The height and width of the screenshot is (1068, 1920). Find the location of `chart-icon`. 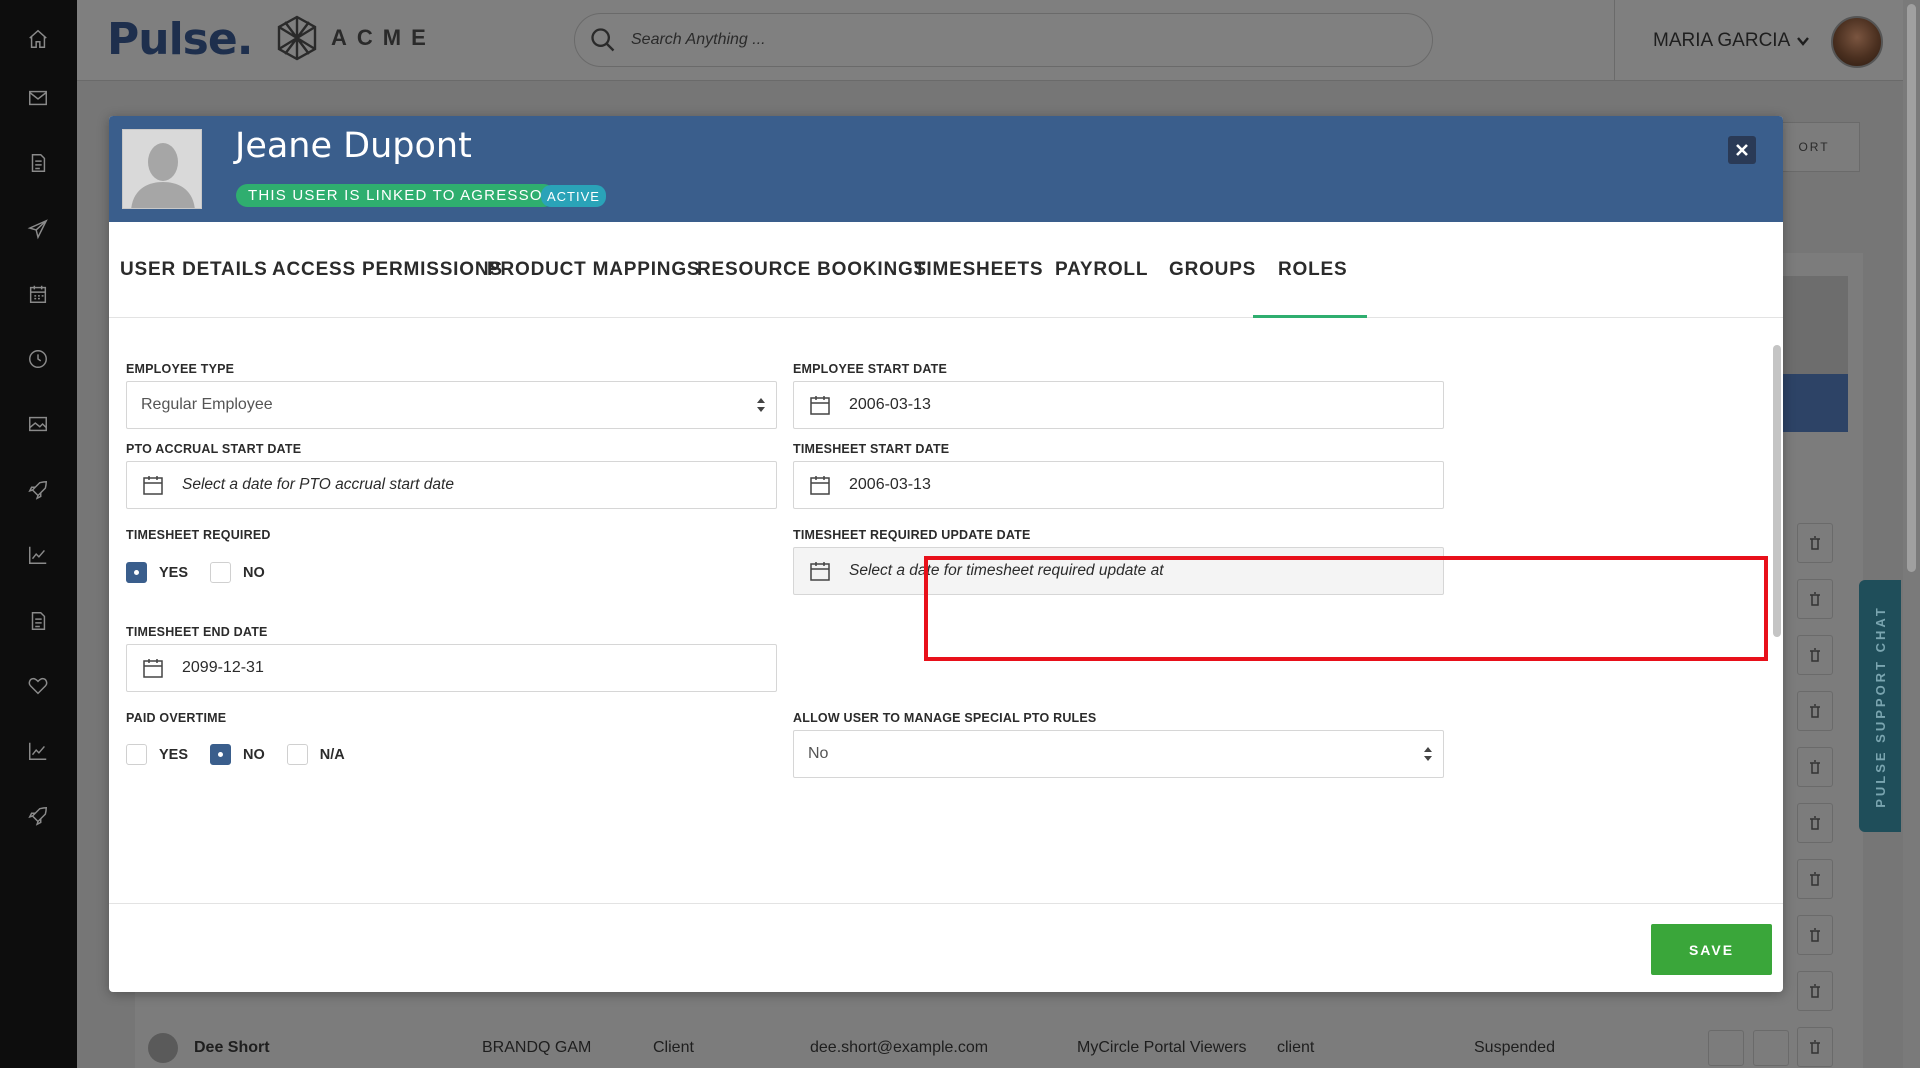

chart-icon is located at coordinates (38, 555).